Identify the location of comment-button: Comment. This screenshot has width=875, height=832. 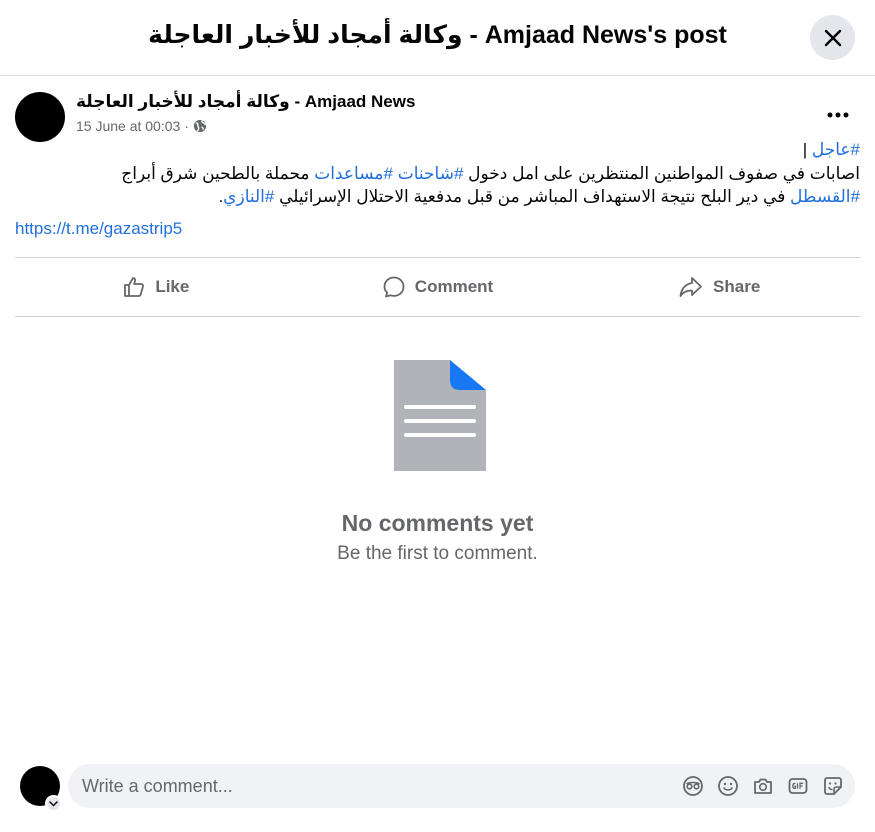
(438, 287).